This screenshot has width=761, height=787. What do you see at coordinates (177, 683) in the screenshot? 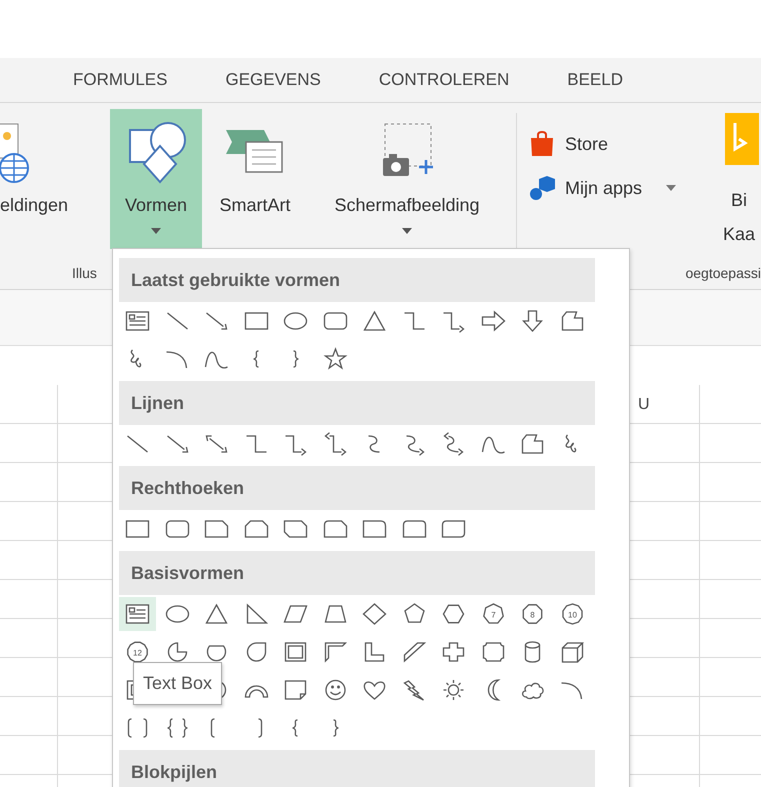
I see `tooltip: Text Box` at bounding box center [177, 683].